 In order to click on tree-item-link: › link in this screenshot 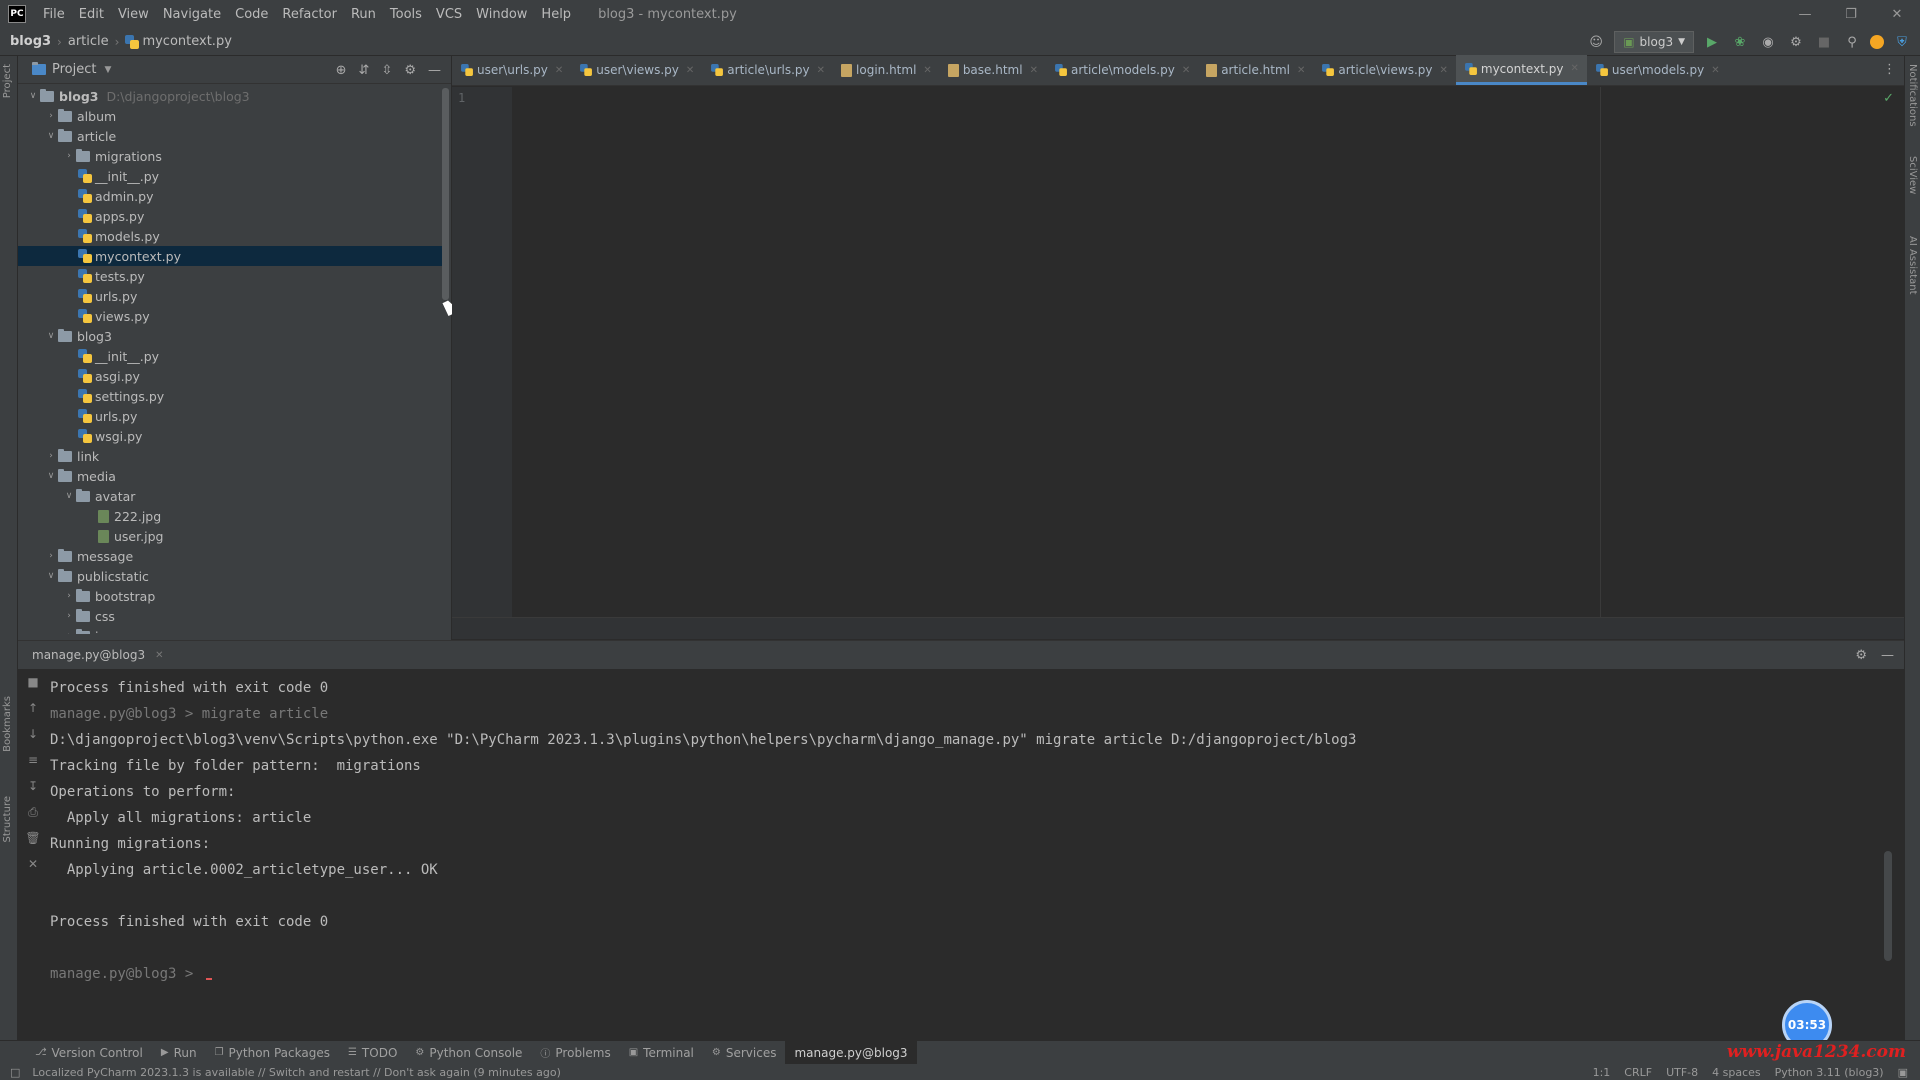, I will do `click(233, 456)`.